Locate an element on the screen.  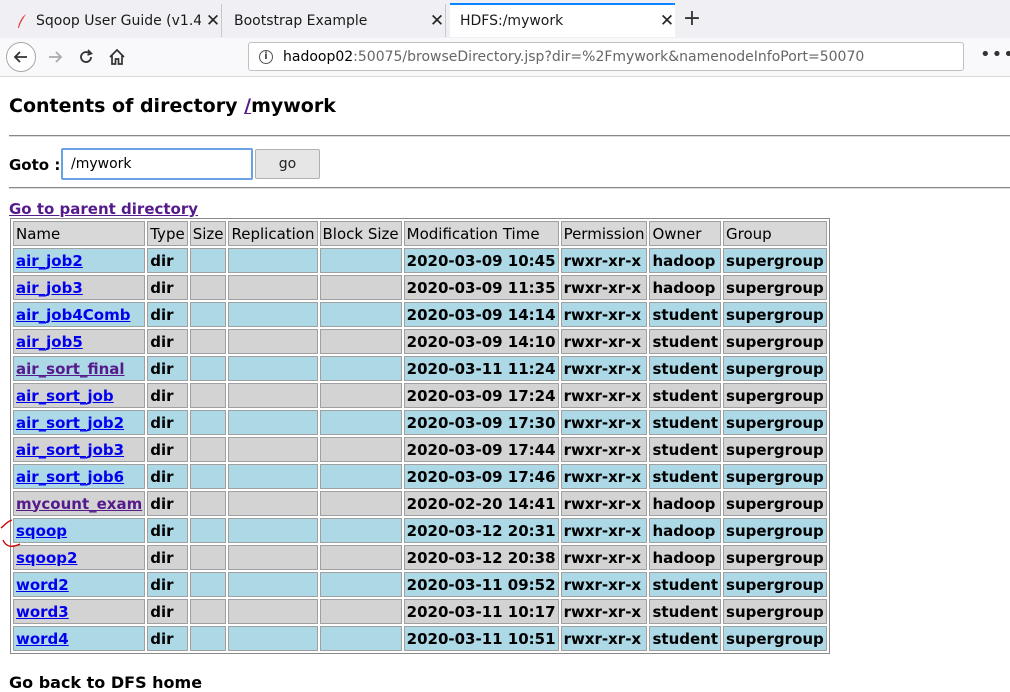
cell-modification-time: 2020-03-09 14:10 is located at coordinates (481, 341).